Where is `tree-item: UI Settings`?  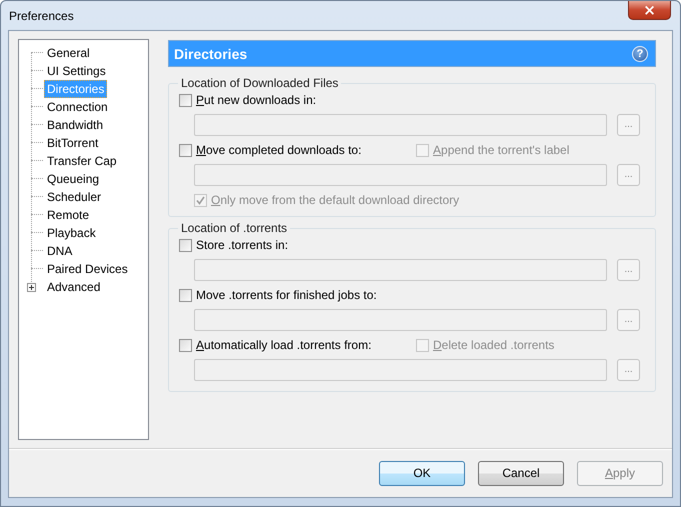 tree-item: UI Settings is located at coordinates (76, 71).